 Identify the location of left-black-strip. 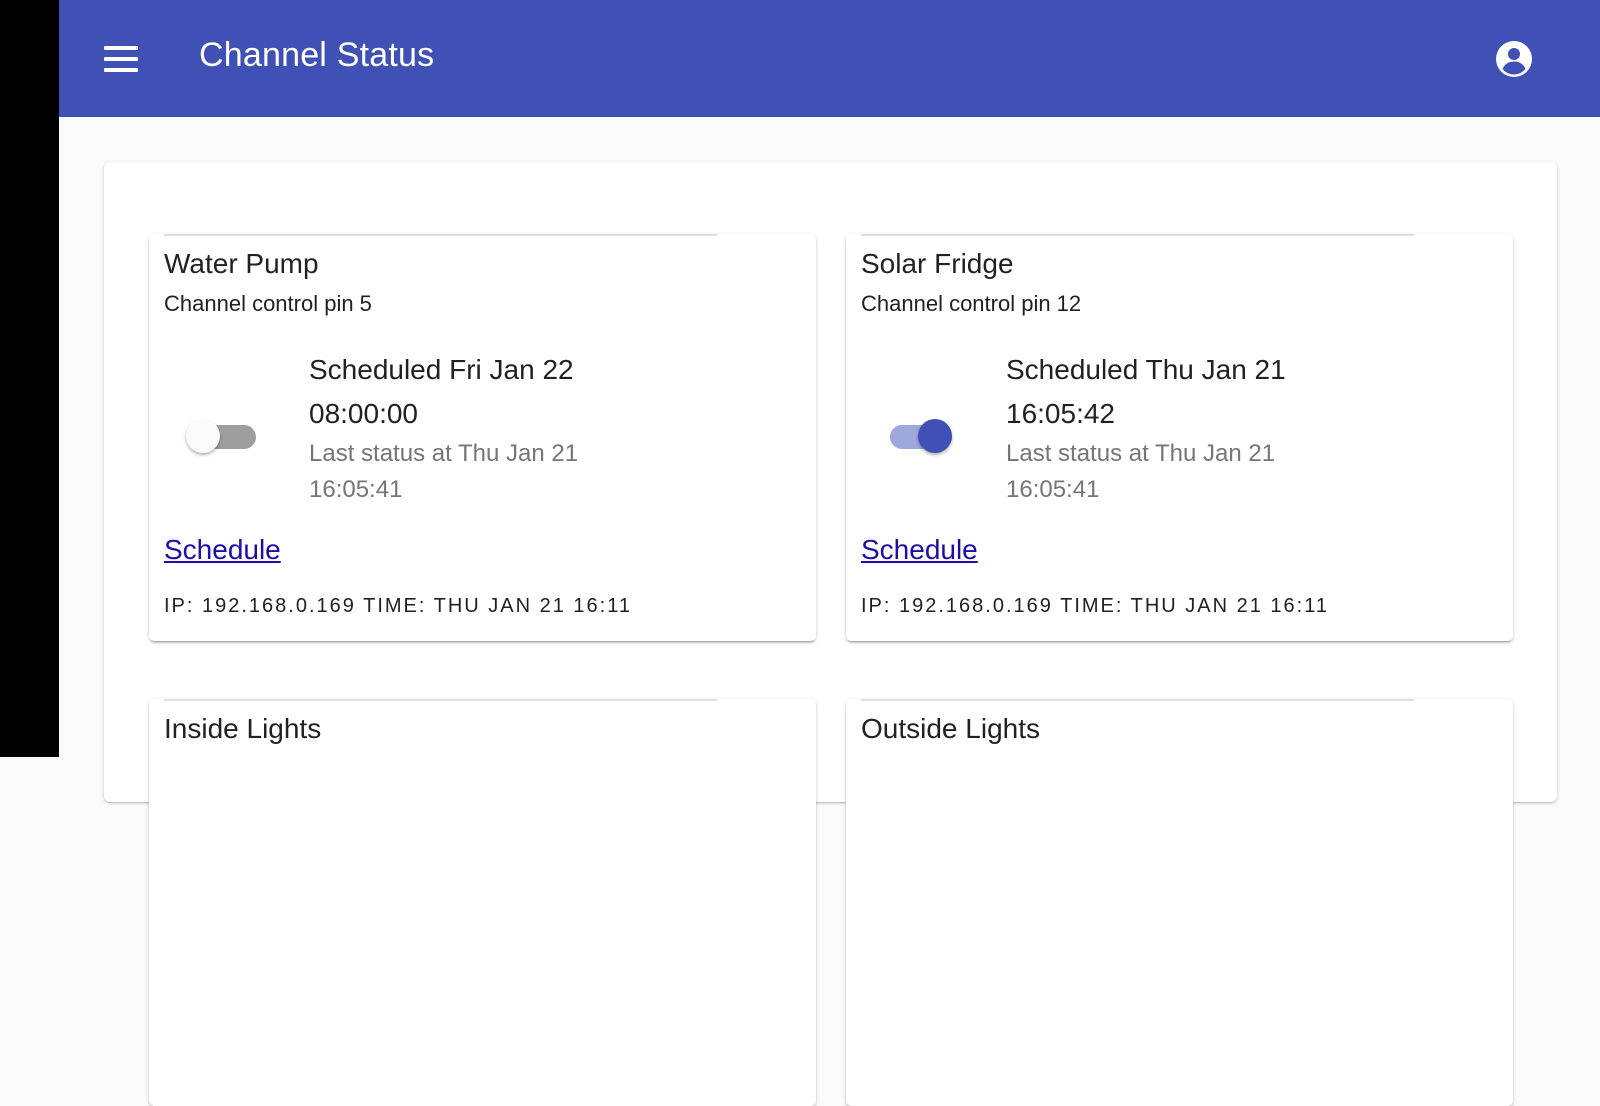
(29, 378).